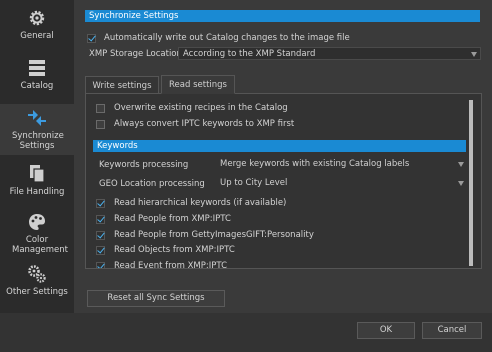 The width and height of the screenshot is (492, 352). Describe the element at coordinates (37, 129) in the screenshot. I see `sidebar-item-synchronize: Synchronize Settings` at that location.